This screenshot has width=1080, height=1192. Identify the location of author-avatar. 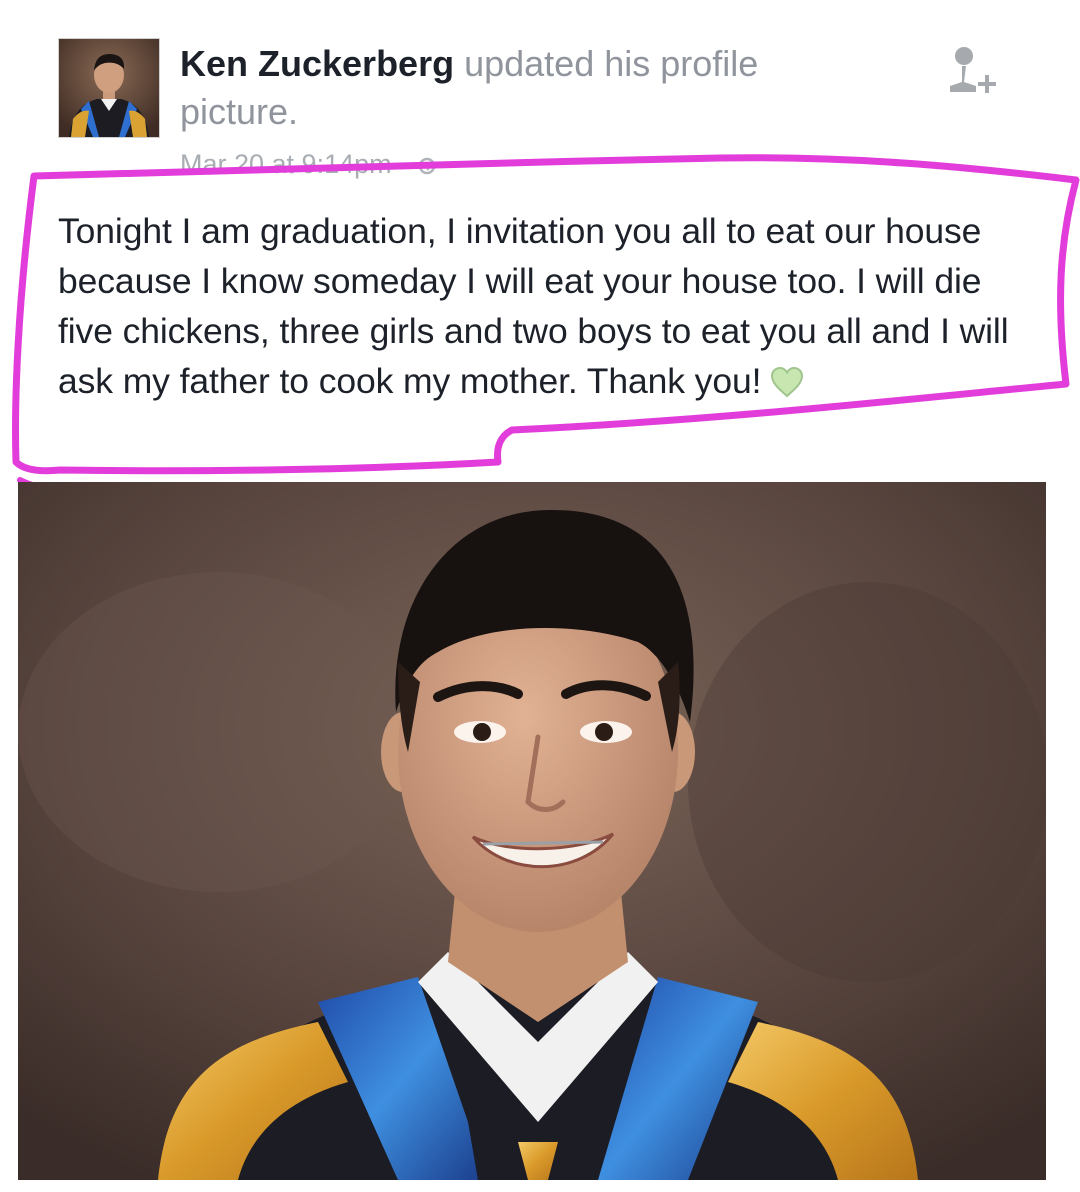
(109, 88).